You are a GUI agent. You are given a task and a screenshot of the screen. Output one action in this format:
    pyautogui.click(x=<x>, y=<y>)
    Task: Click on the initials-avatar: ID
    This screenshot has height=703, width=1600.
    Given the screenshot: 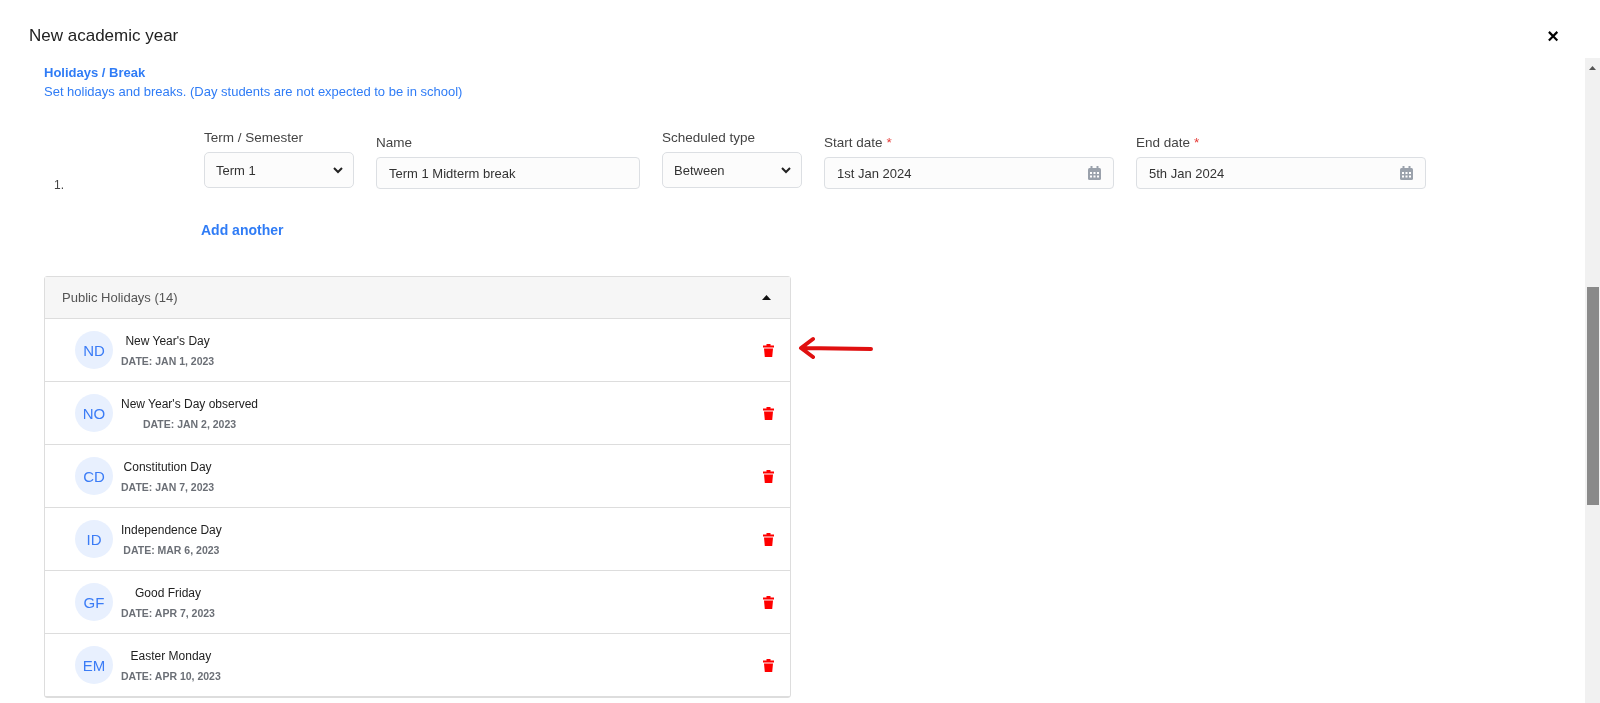 What is the action you would take?
    pyautogui.click(x=94, y=539)
    